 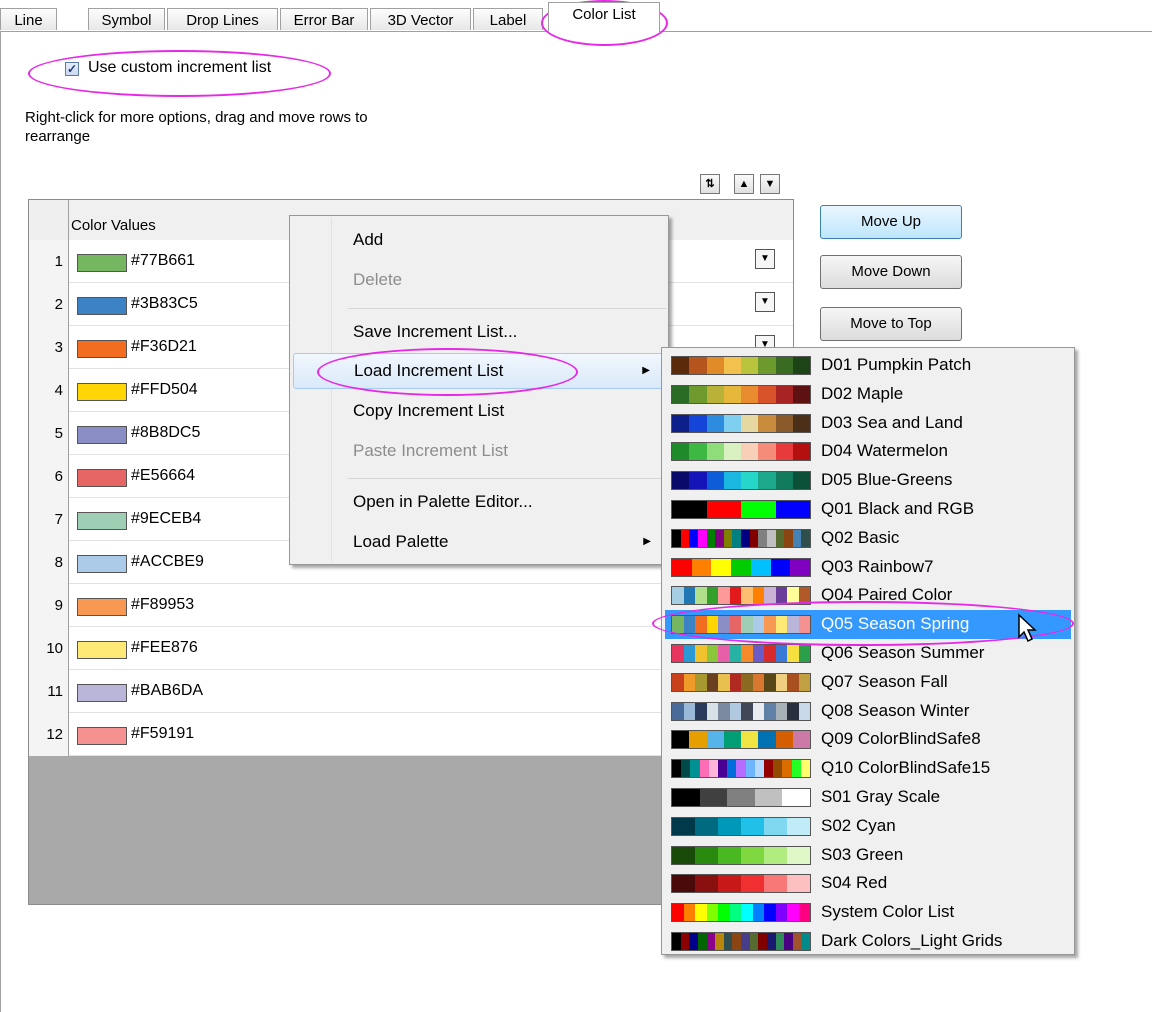 I want to click on color-hex-value: #F89953, so click(x=162, y=605).